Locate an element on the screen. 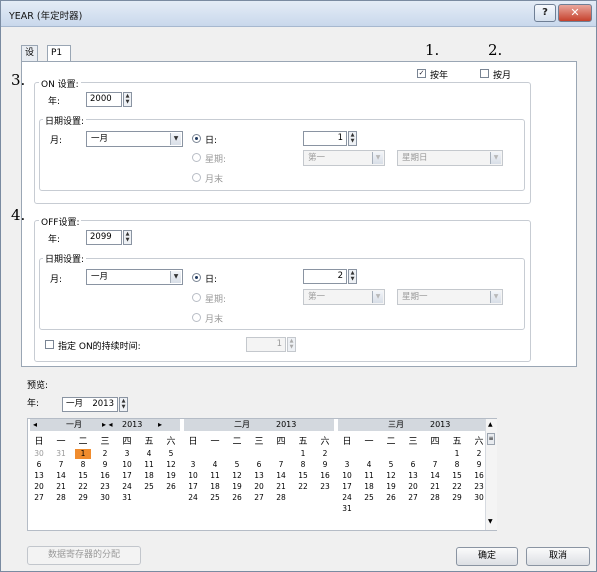 The height and width of the screenshot is (572, 597). scroll-down-icon: ▼ is located at coordinates (490, 521).